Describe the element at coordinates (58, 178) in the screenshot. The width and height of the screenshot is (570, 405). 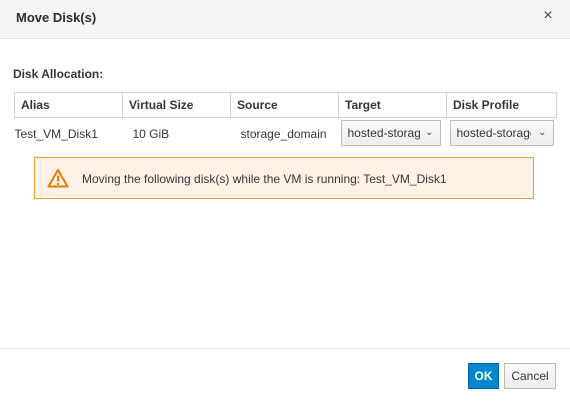
I see `warning-triangle-icon` at that location.